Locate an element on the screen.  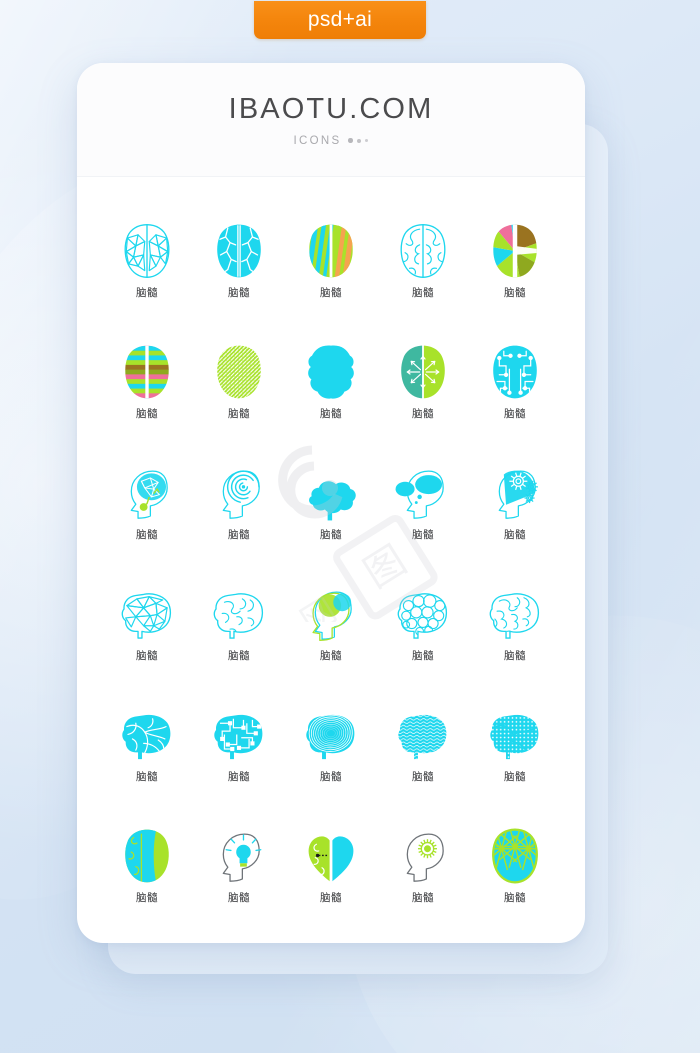
brain-side-detailed-icon is located at coordinates (515, 614).